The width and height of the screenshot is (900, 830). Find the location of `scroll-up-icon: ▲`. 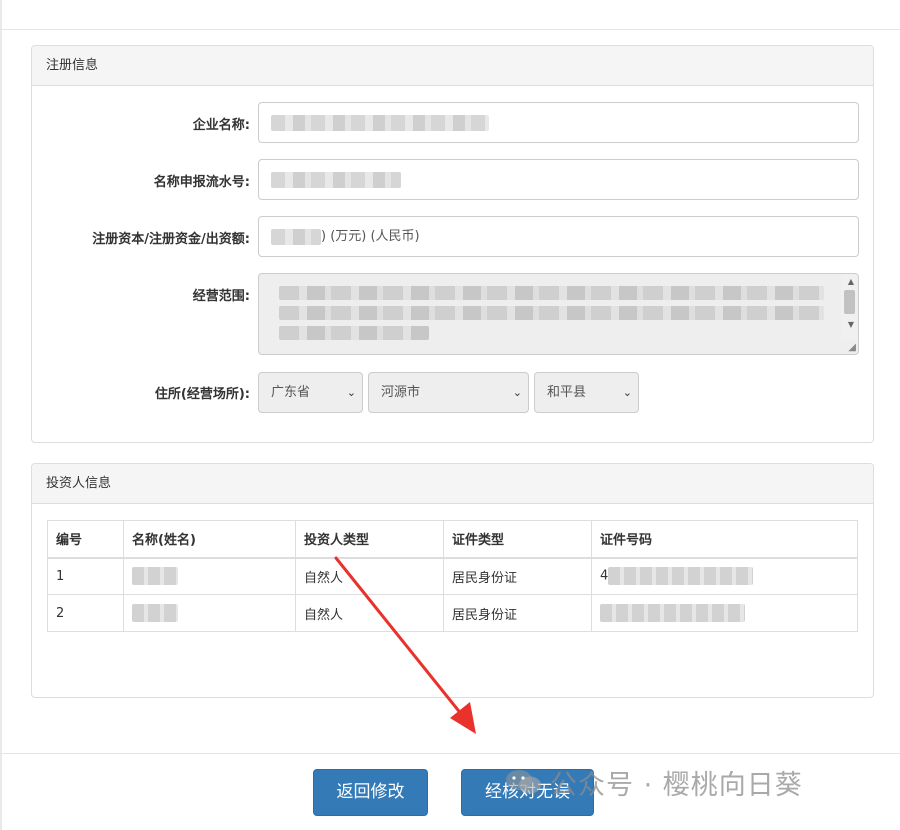

scroll-up-icon: ▲ is located at coordinates (851, 281).